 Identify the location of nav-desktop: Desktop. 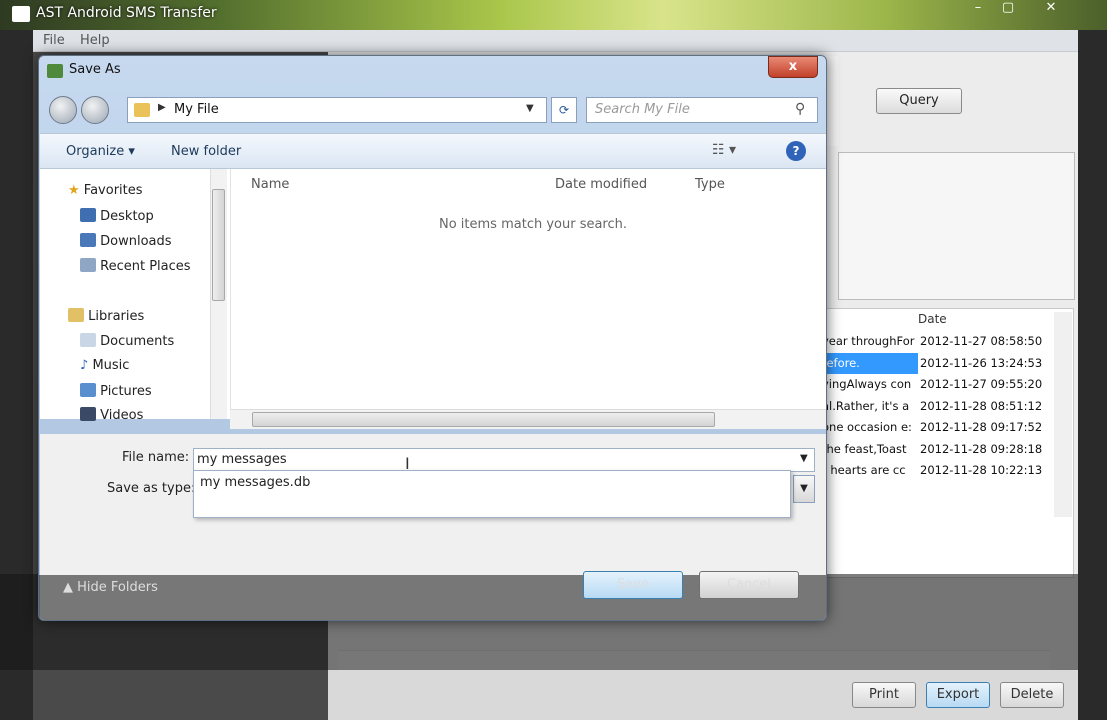
(117, 216).